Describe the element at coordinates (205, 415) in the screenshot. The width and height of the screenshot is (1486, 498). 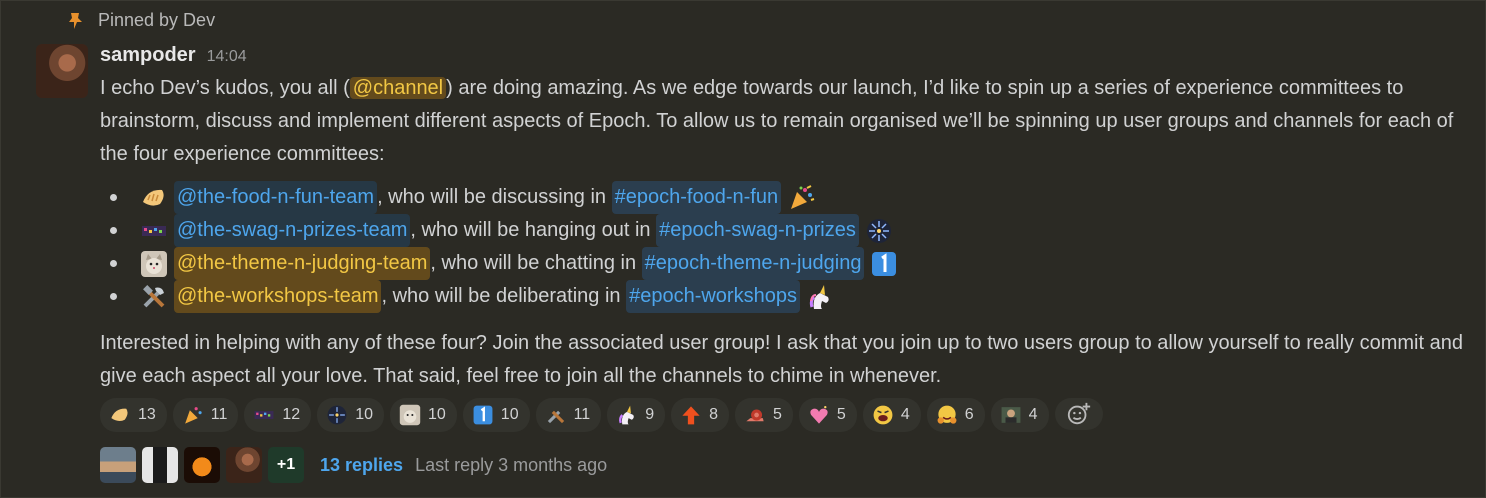
I see `reaction-party-popper: 11` at that location.